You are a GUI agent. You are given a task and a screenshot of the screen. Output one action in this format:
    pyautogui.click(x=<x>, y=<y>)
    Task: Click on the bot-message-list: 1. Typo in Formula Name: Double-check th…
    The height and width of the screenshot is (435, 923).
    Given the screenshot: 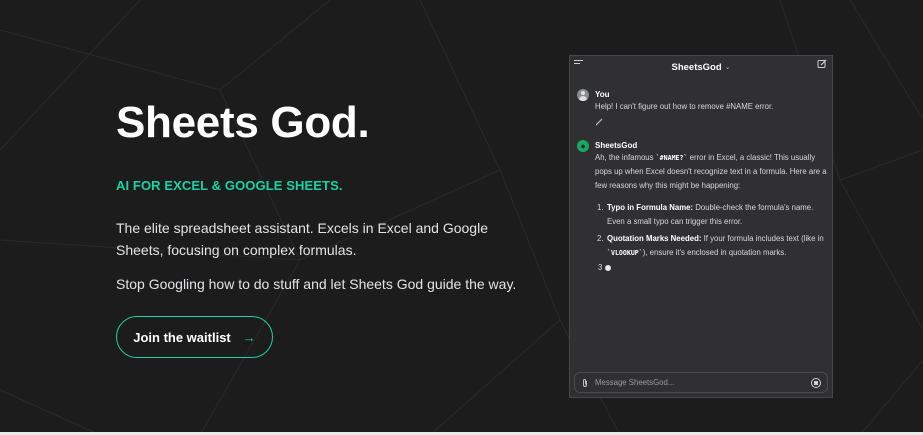 What is the action you would take?
    pyautogui.click(x=712, y=230)
    